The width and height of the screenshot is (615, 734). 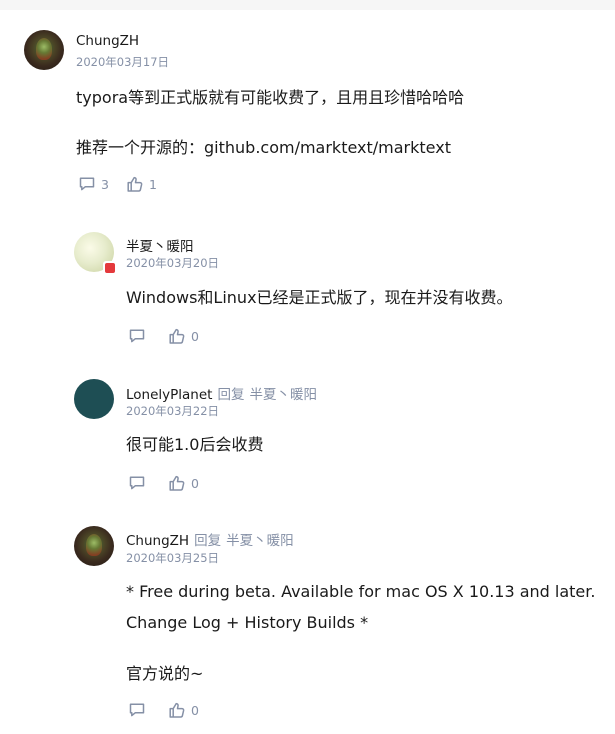 I want to click on comment-author: 半夏丶暖阳, so click(x=160, y=245).